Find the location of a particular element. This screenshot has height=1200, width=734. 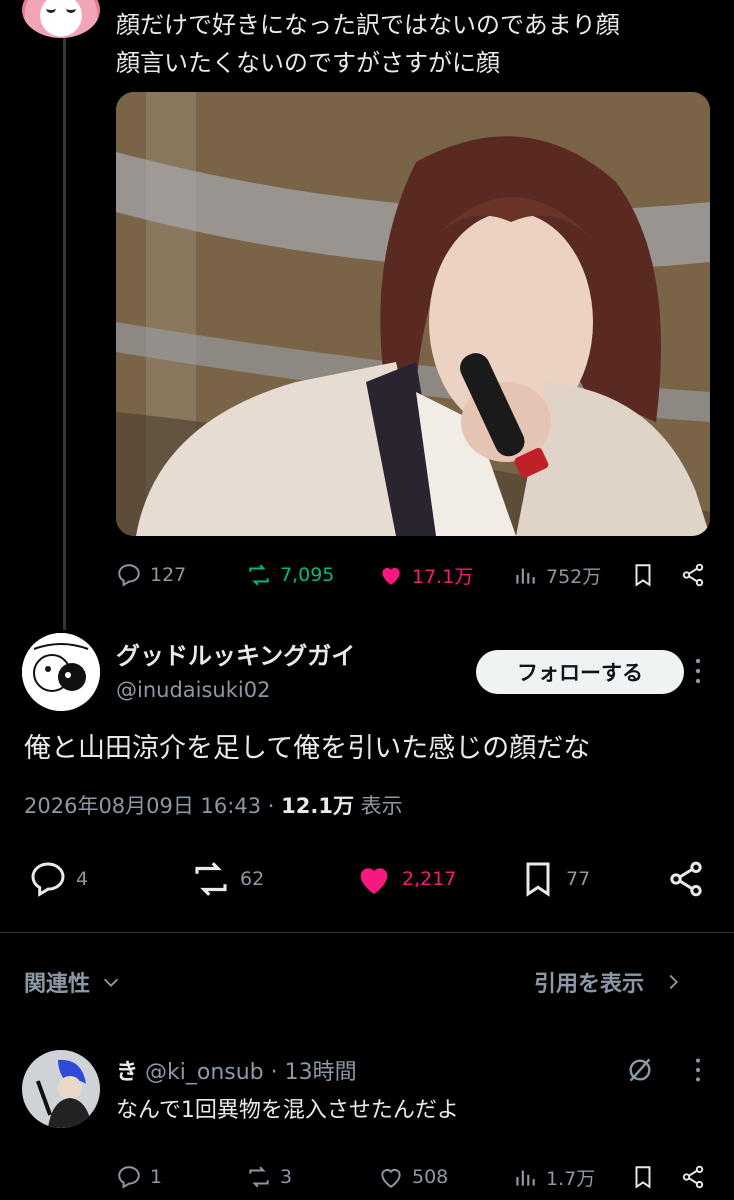

reply-more-button is located at coordinates (698, 1070).